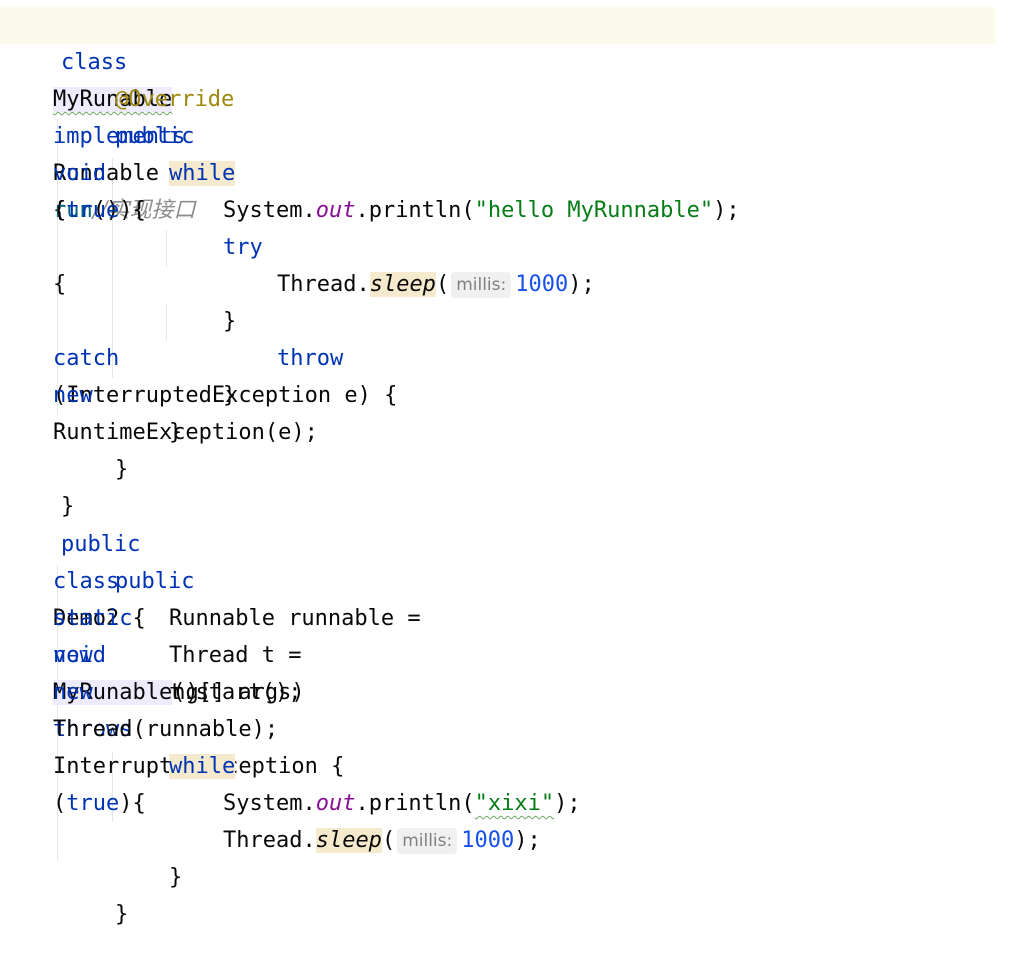 This screenshot has width=1023, height=970. Describe the element at coordinates (511, 337) in the screenshot. I see `code-line: } catch (InterruptedException e) {` at that location.